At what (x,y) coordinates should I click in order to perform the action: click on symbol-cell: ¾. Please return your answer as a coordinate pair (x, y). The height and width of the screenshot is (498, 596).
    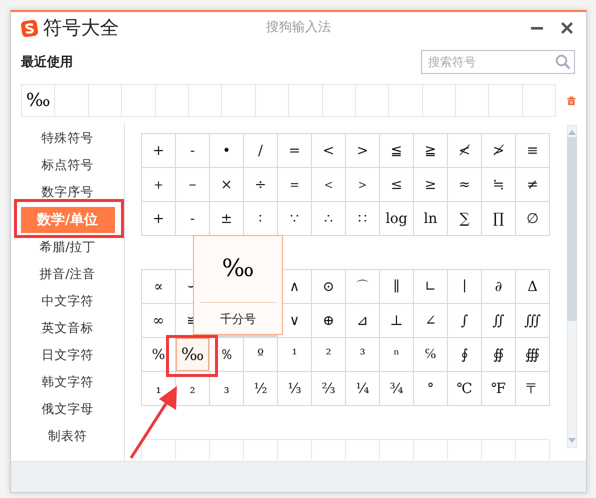
    Looking at the image, I should click on (396, 388).